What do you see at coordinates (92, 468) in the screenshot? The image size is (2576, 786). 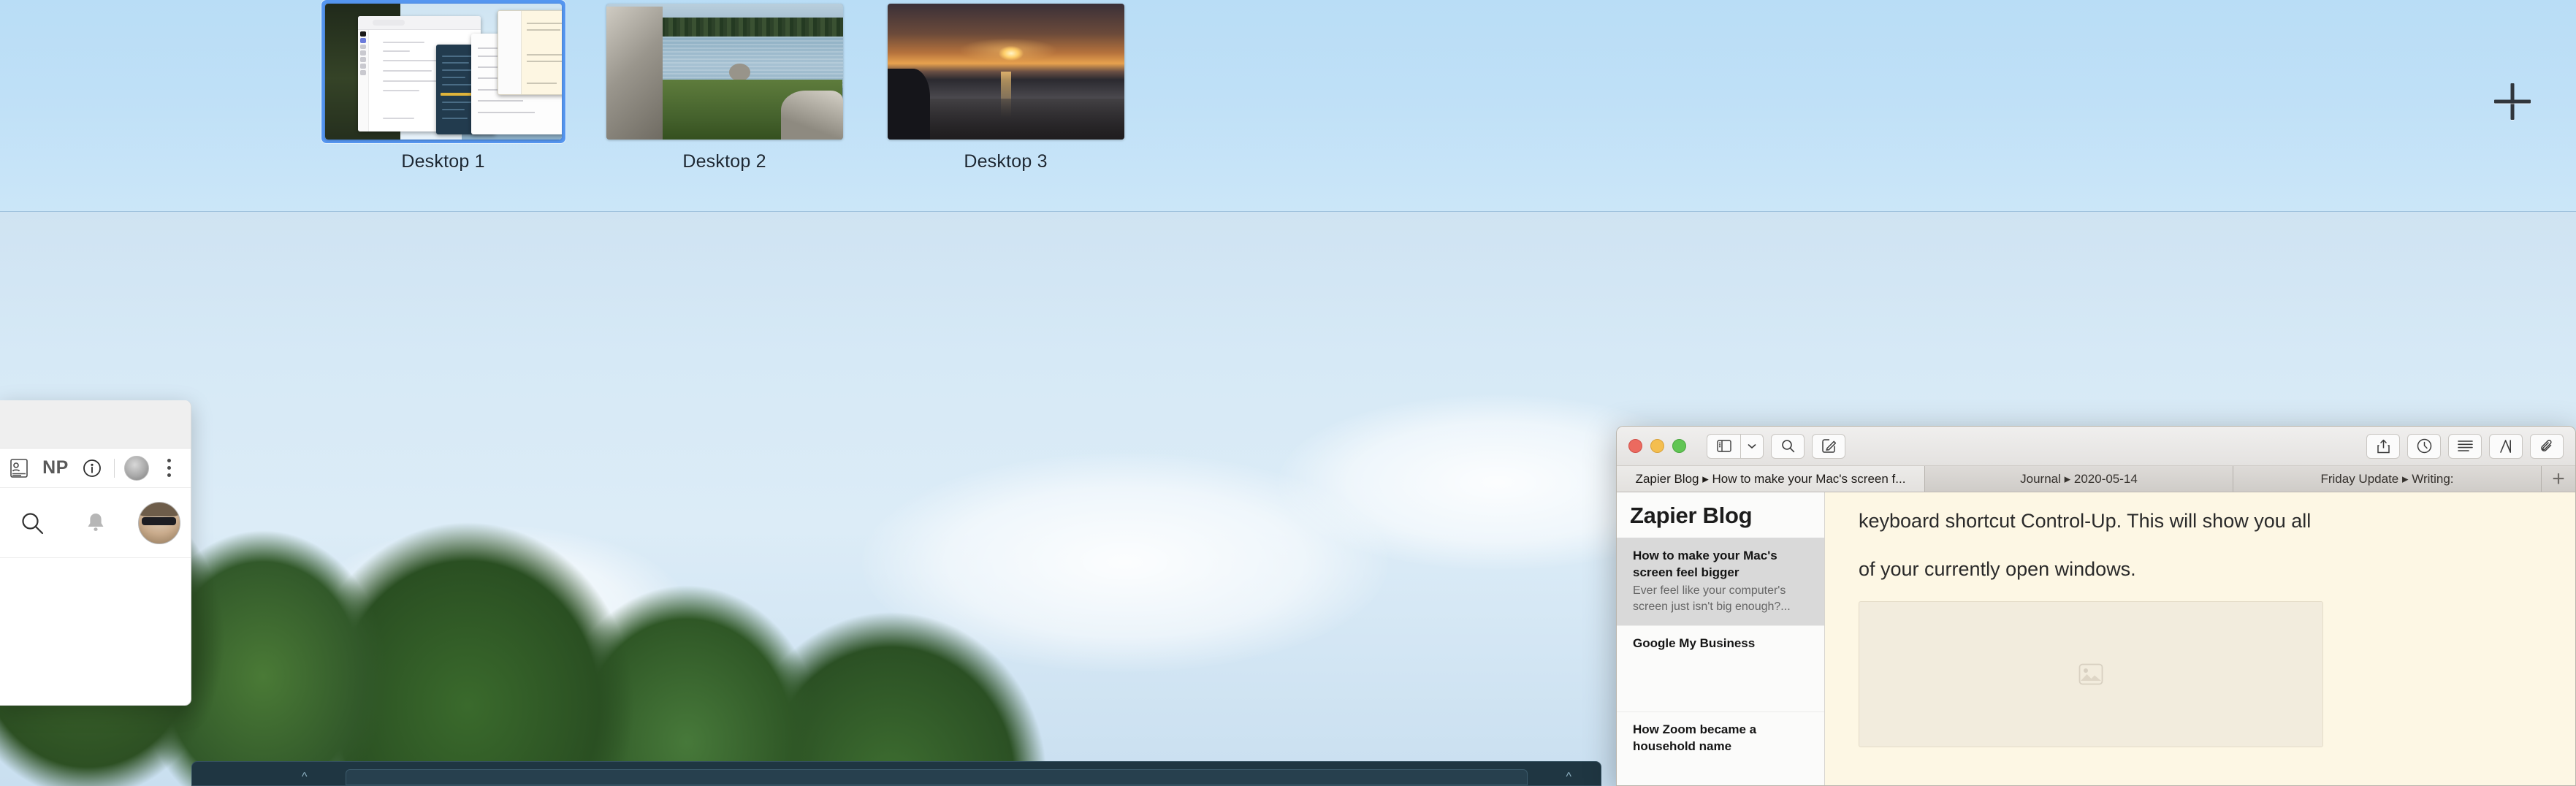 I see `info-circle-icon` at bounding box center [92, 468].